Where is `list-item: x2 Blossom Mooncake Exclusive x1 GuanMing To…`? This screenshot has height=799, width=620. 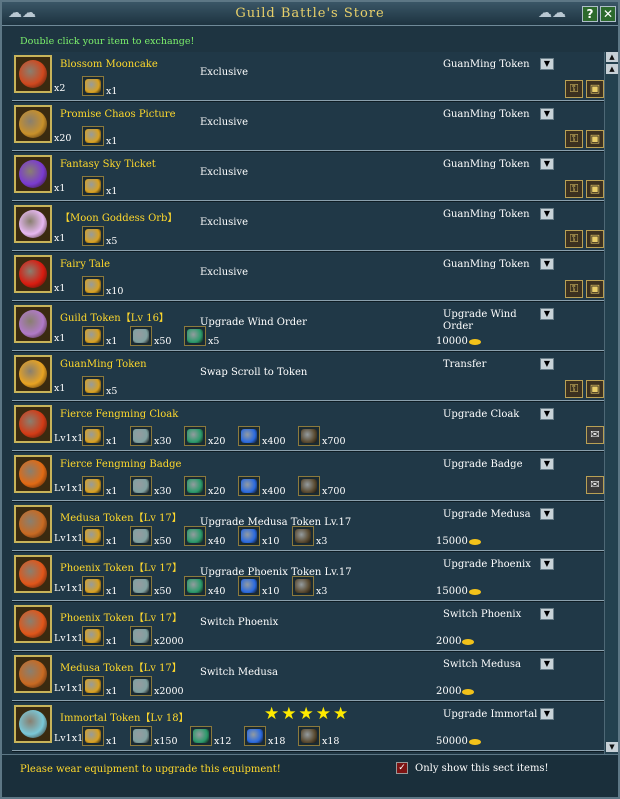 list-item: x2 Blossom Mooncake Exclusive x1 GuanMing To… is located at coordinates (308, 77).